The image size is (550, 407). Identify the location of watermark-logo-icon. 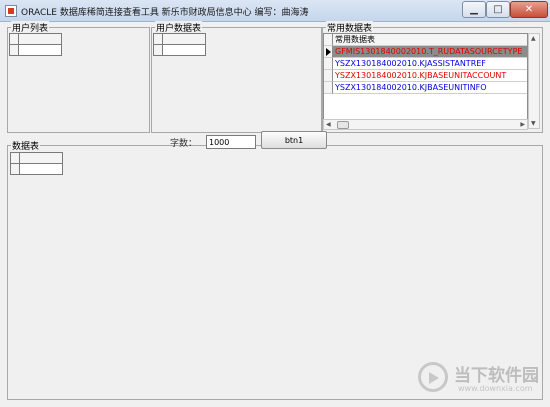
(433, 377).